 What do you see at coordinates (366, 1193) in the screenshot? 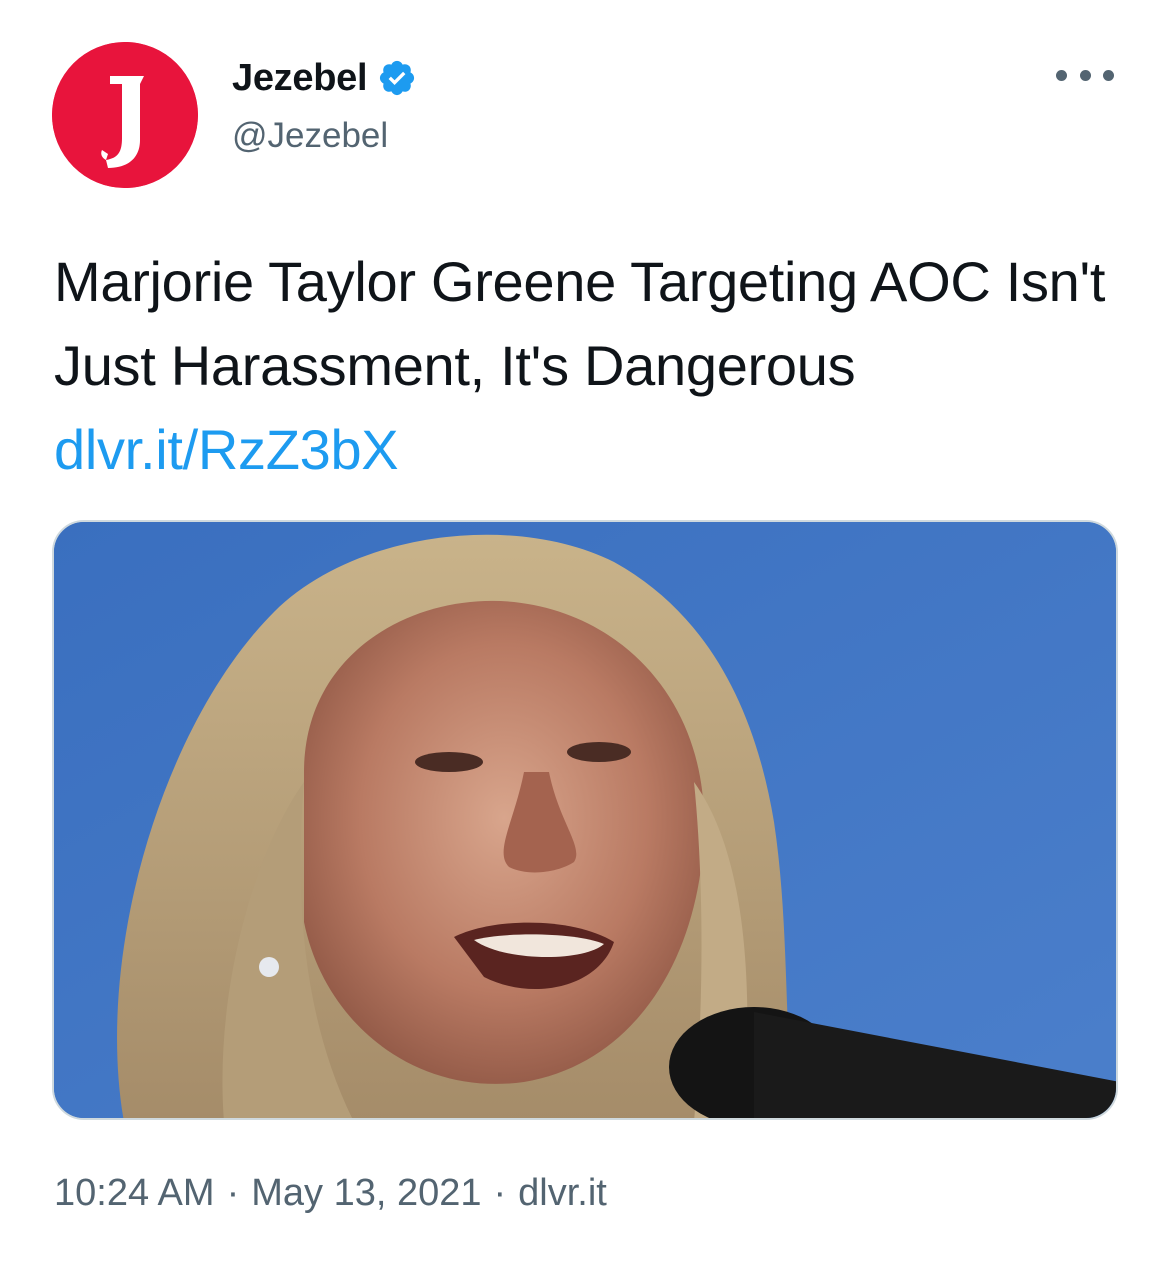
I see `tweet-date: May 13, 2021` at bounding box center [366, 1193].